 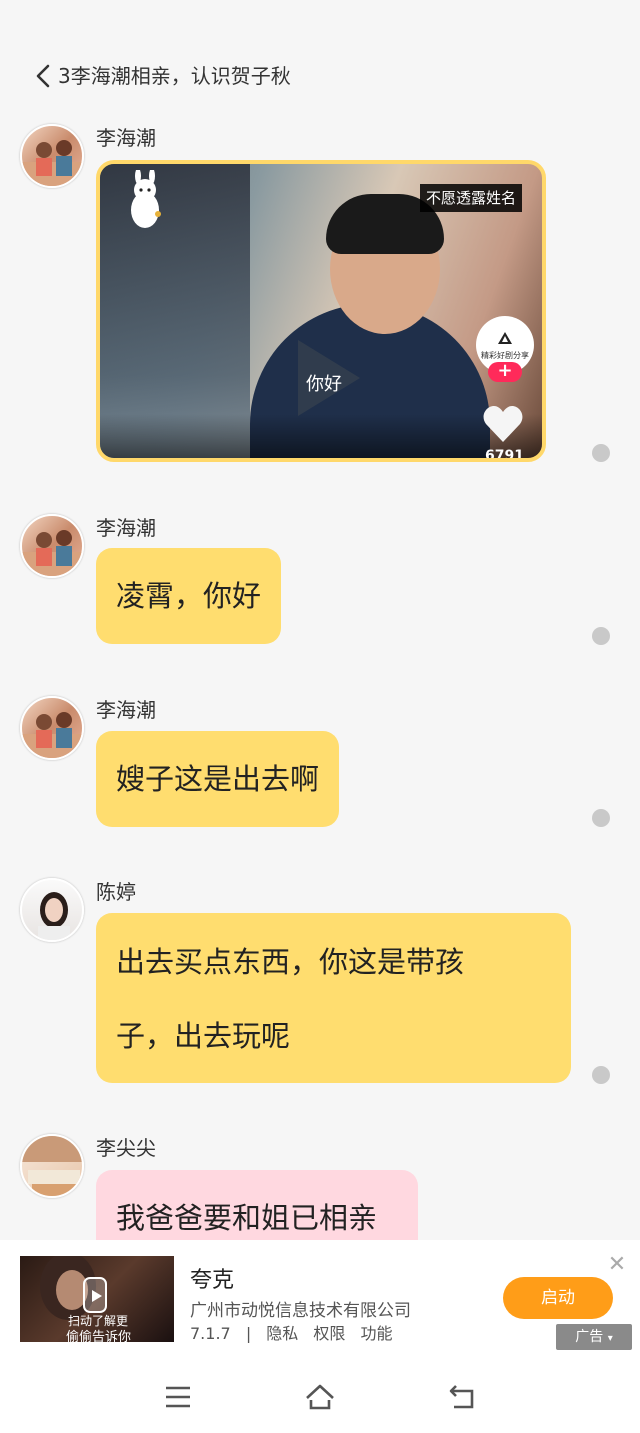 I want to click on home-icon, so click(x=320, y=1397).